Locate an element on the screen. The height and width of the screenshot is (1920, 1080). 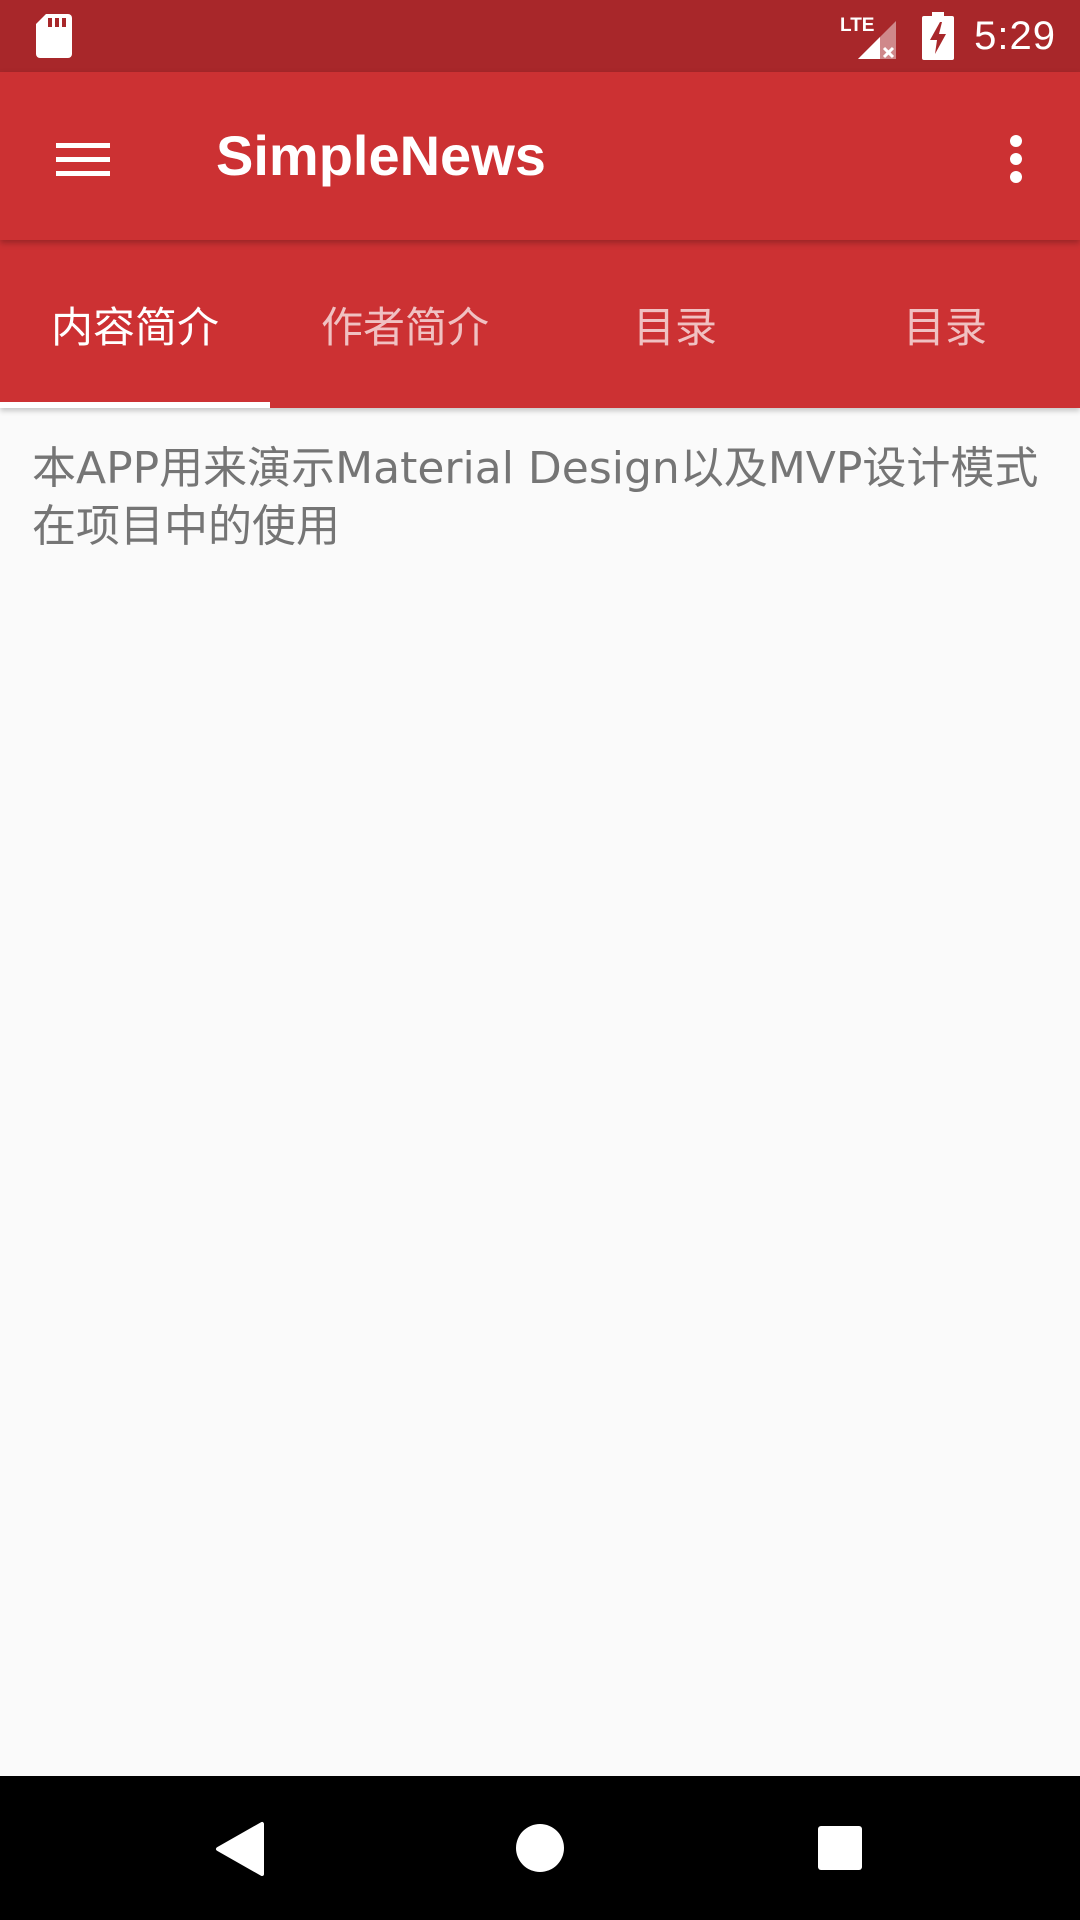
status-clock: 5:29 is located at coordinates (1015, 35).